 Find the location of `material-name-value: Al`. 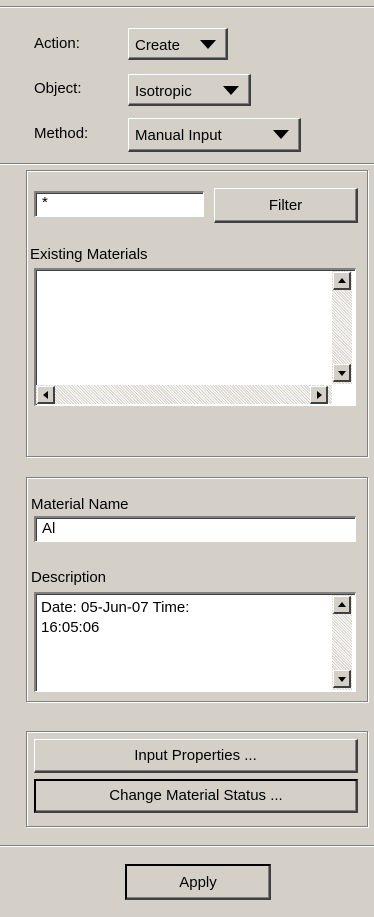

material-name-value: Al is located at coordinates (49, 528).